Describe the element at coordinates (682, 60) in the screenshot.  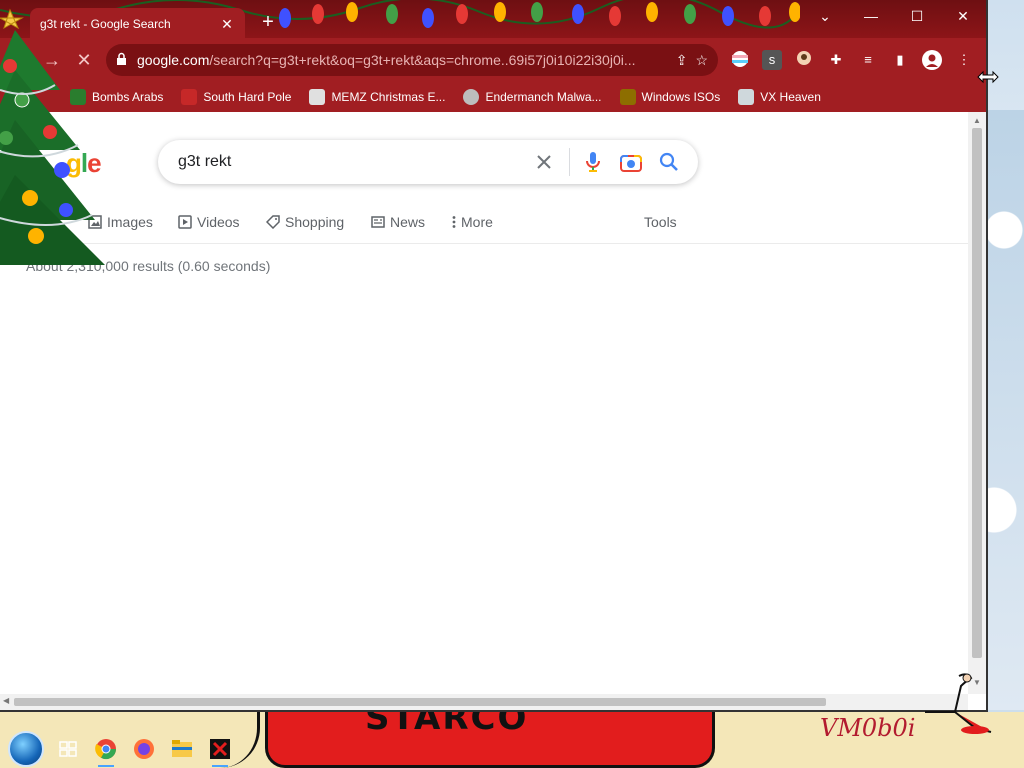
I see `share-icon: ⇪` at that location.